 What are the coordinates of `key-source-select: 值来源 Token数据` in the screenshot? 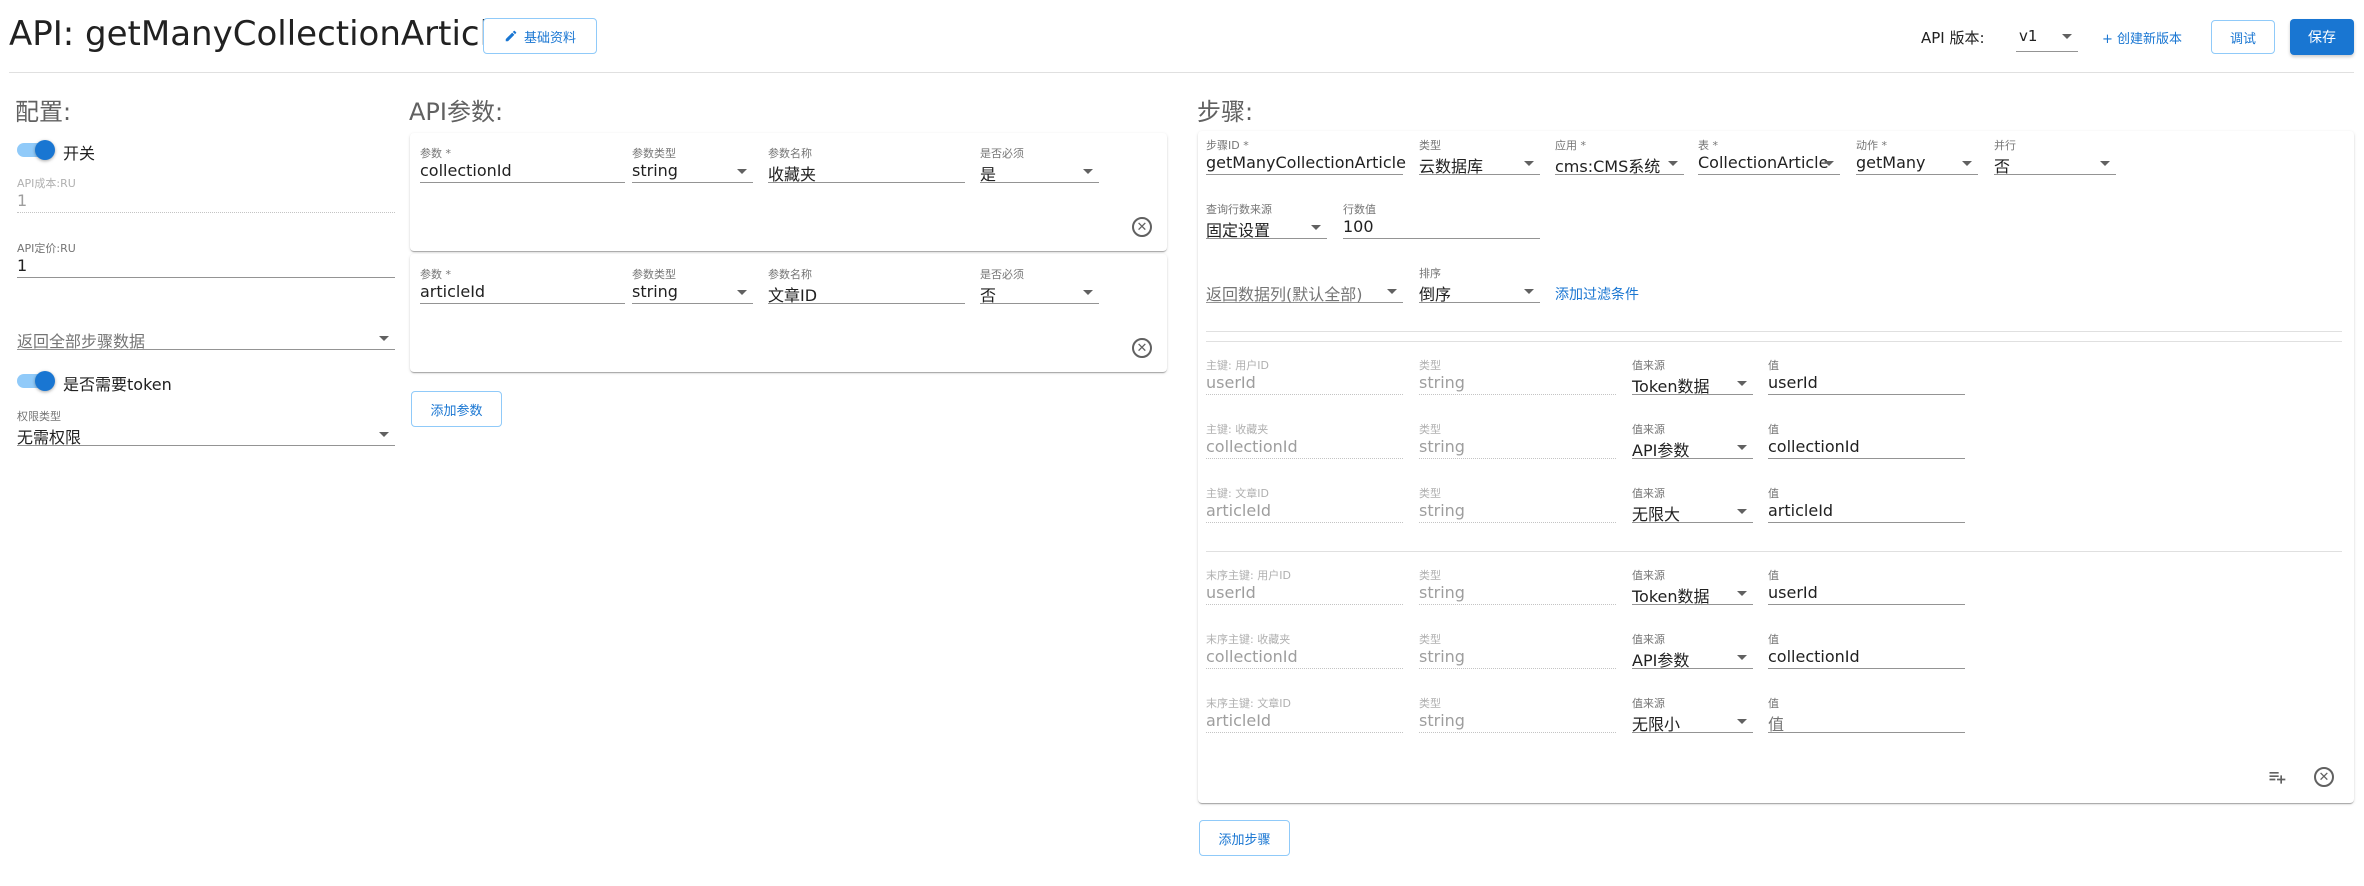 It's located at (1692, 376).